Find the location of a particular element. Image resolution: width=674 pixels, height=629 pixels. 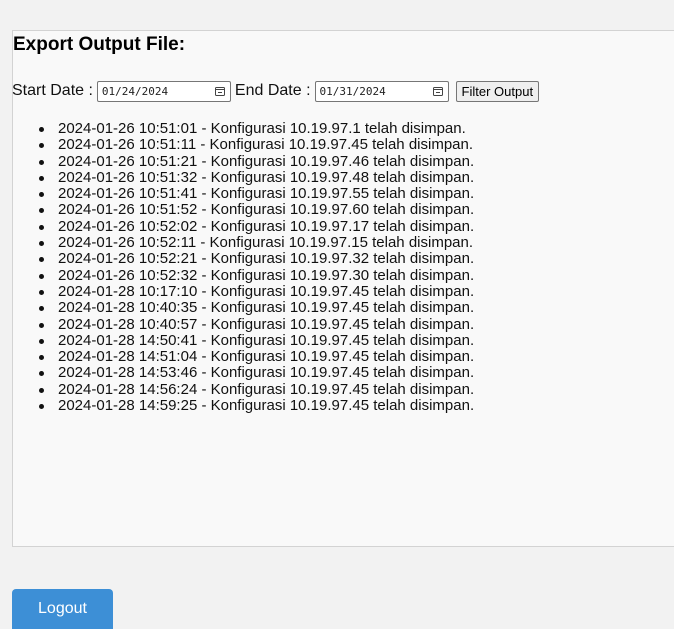

end-date-label: End Date : is located at coordinates (272, 90).